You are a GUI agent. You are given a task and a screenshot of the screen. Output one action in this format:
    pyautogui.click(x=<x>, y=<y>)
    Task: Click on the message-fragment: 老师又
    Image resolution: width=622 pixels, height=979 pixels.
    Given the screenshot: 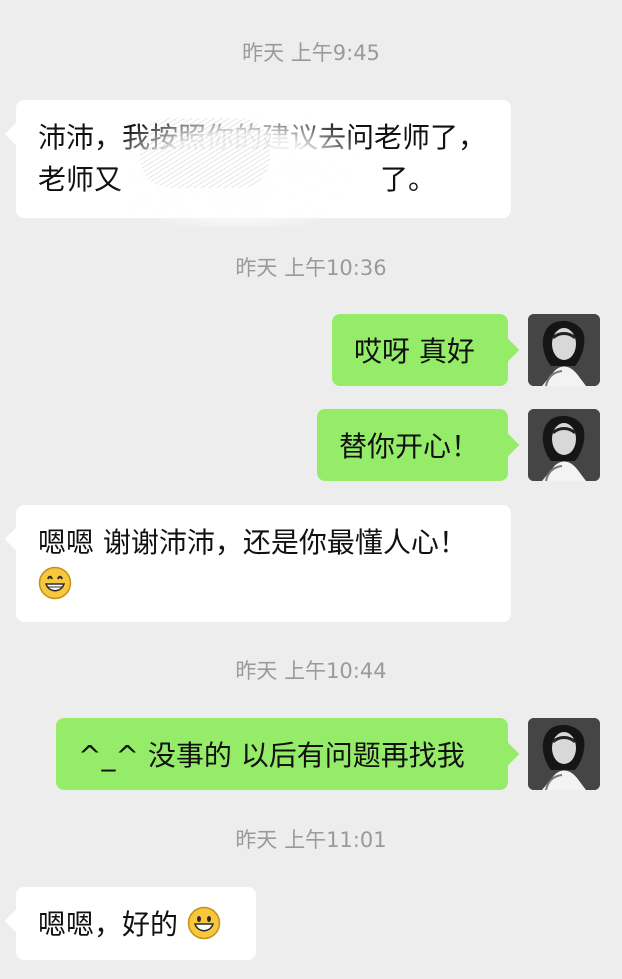 What is the action you would take?
    pyautogui.click(x=80, y=179)
    